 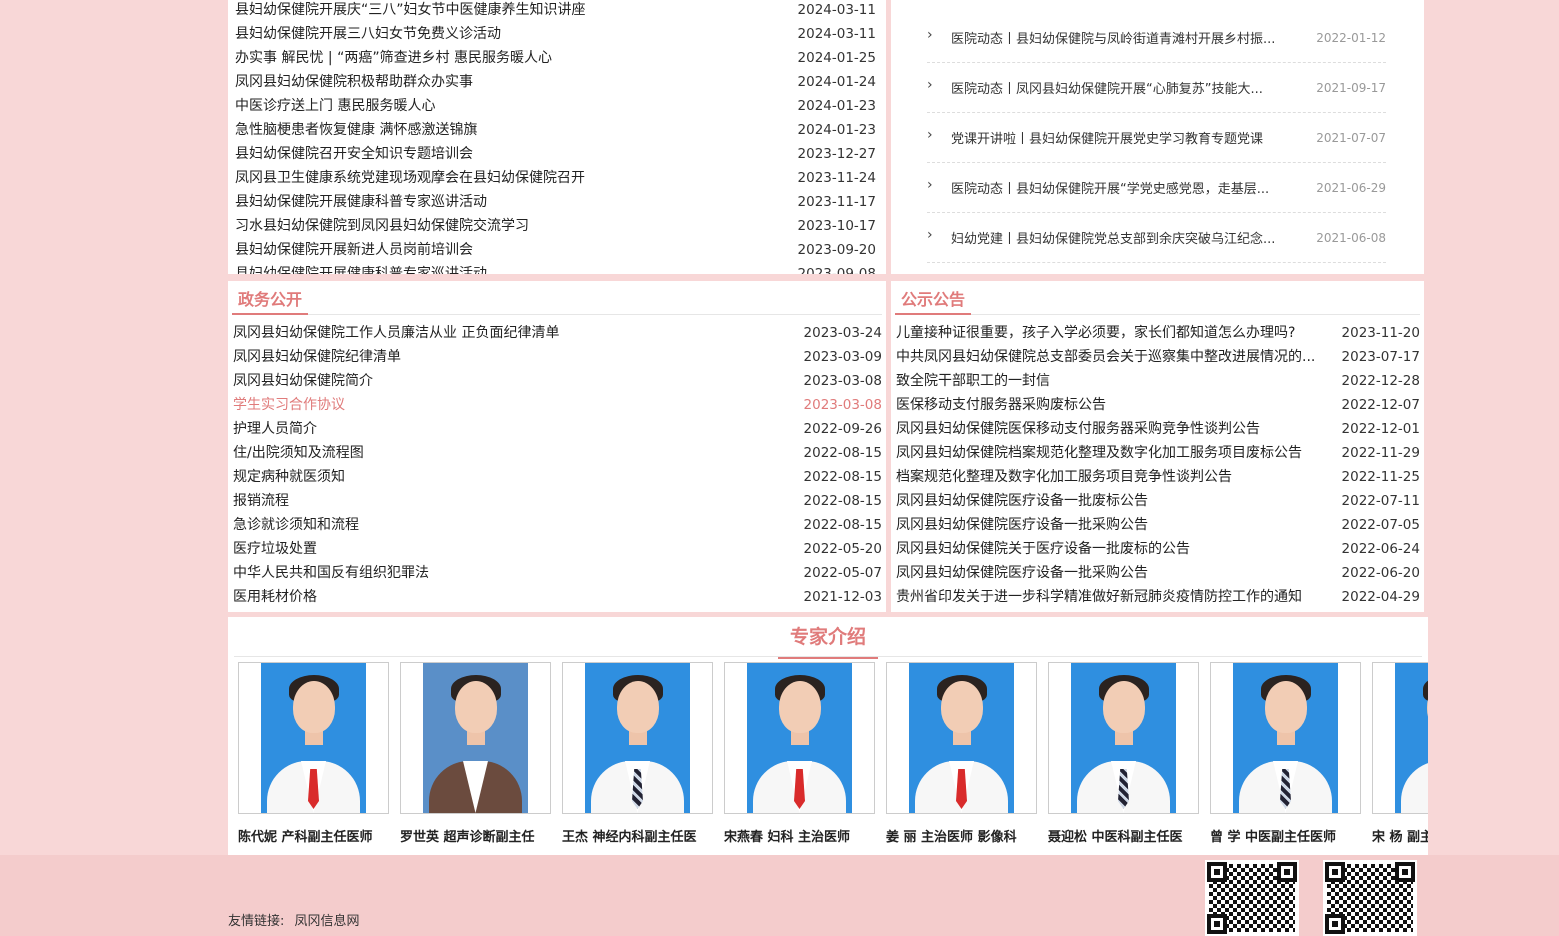 What do you see at coordinates (518, 501) in the screenshot?
I see `news-title: 报销流程` at bounding box center [518, 501].